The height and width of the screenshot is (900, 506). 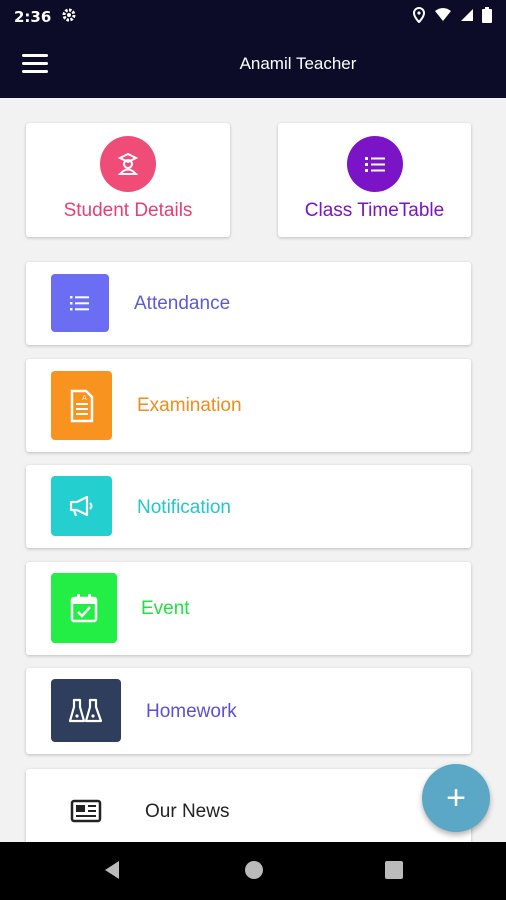 What do you see at coordinates (374, 210) in the screenshot?
I see `class-timetable-label: Class TimeTable` at bounding box center [374, 210].